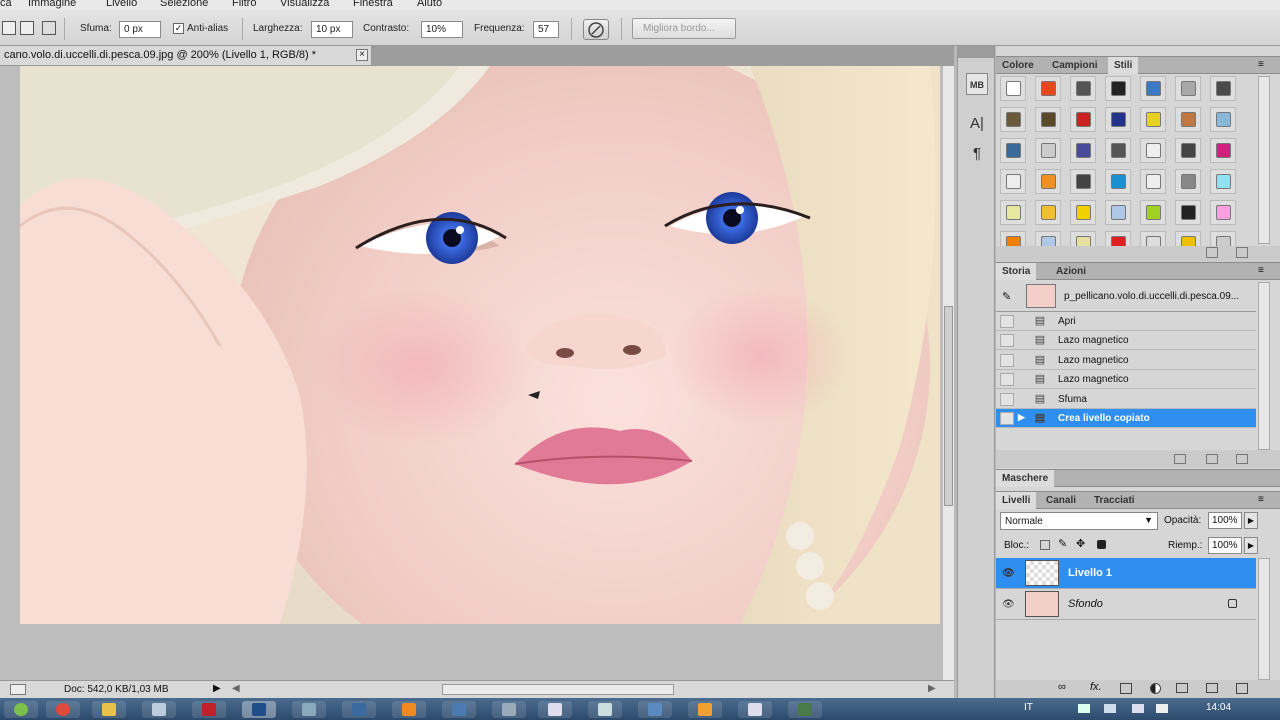  I want to click on tray-battery-icon, so click(1138, 708).